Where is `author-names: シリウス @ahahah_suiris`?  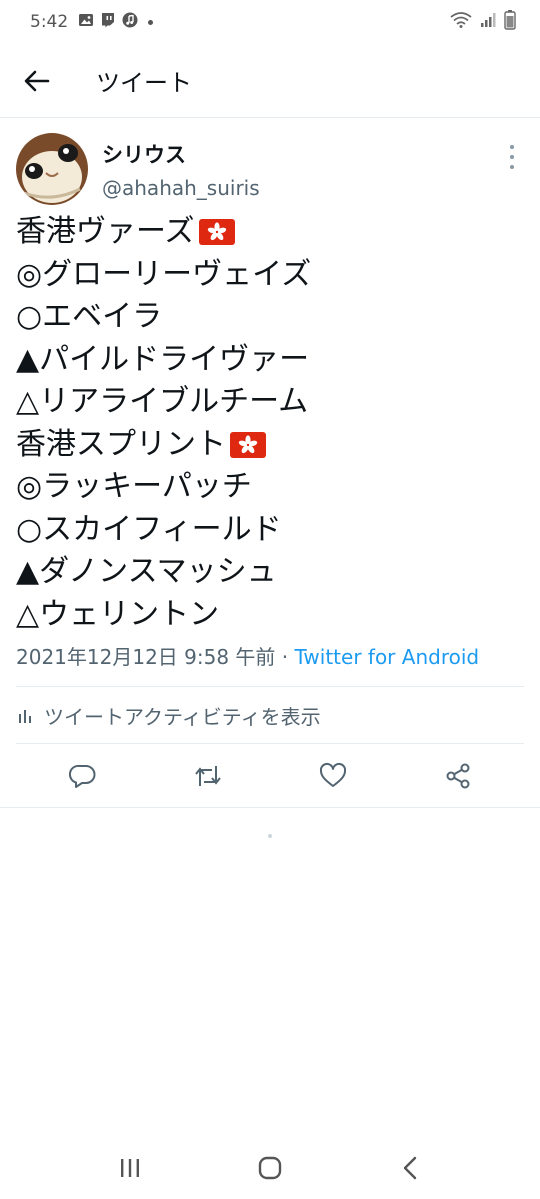
author-names: シリウス @ahahah_suiris is located at coordinates (181, 172).